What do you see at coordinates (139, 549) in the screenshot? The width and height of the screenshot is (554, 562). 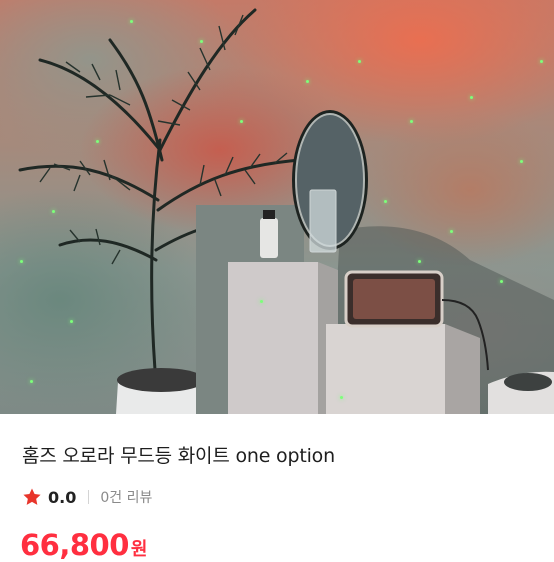 I see `price-currency: 원` at bounding box center [139, 549].